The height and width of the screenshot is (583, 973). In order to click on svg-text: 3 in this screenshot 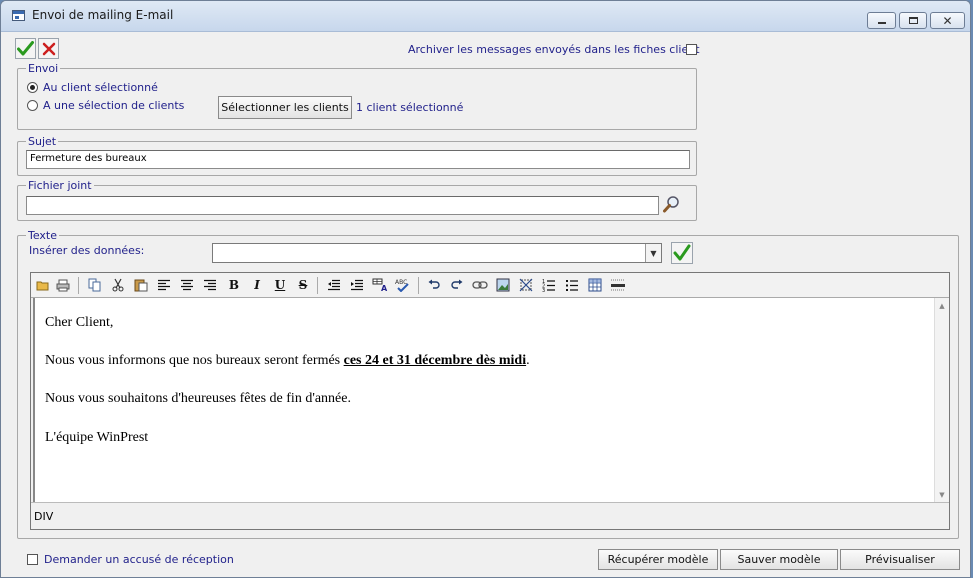, I will do `click(543, 290)`.